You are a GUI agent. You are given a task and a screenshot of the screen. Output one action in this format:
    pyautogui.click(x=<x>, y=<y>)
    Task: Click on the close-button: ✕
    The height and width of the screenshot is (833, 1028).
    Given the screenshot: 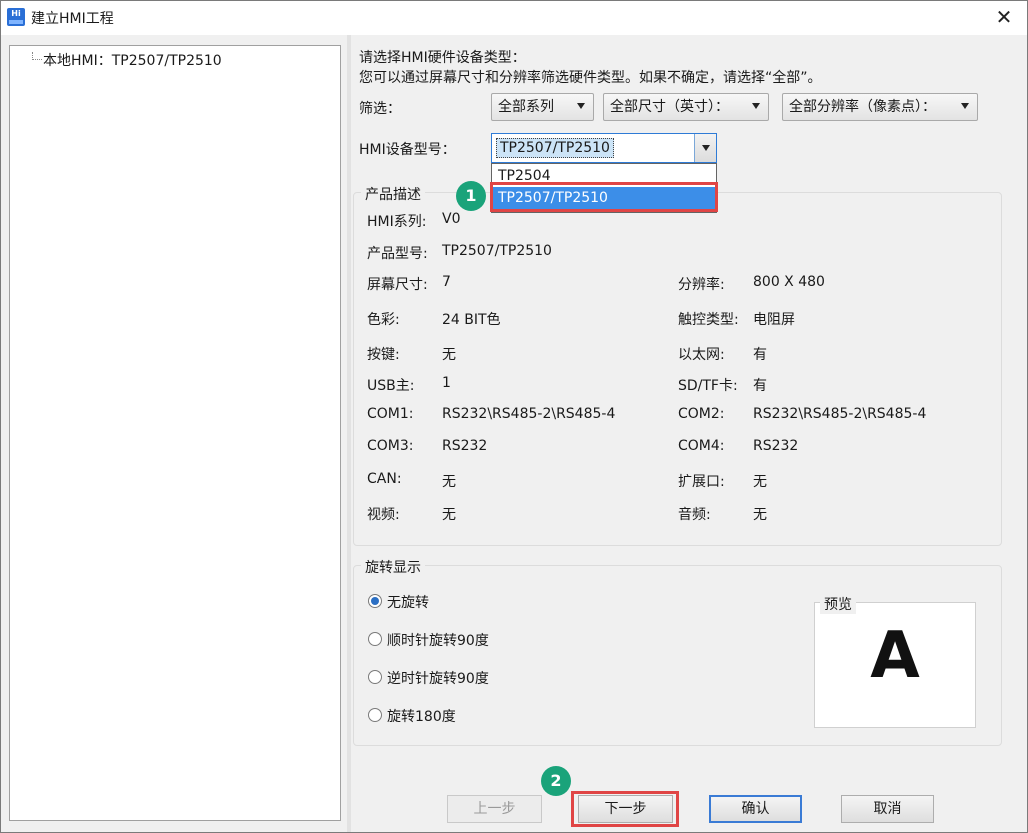 What is the action you would take?
    pyautogui.click(x=1004, y=17)
    